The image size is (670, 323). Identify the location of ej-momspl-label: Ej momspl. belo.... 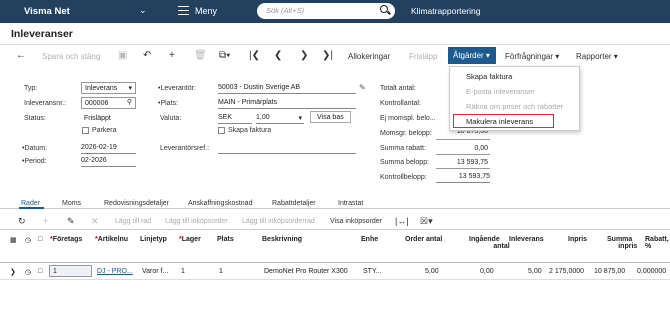
(408, 118).